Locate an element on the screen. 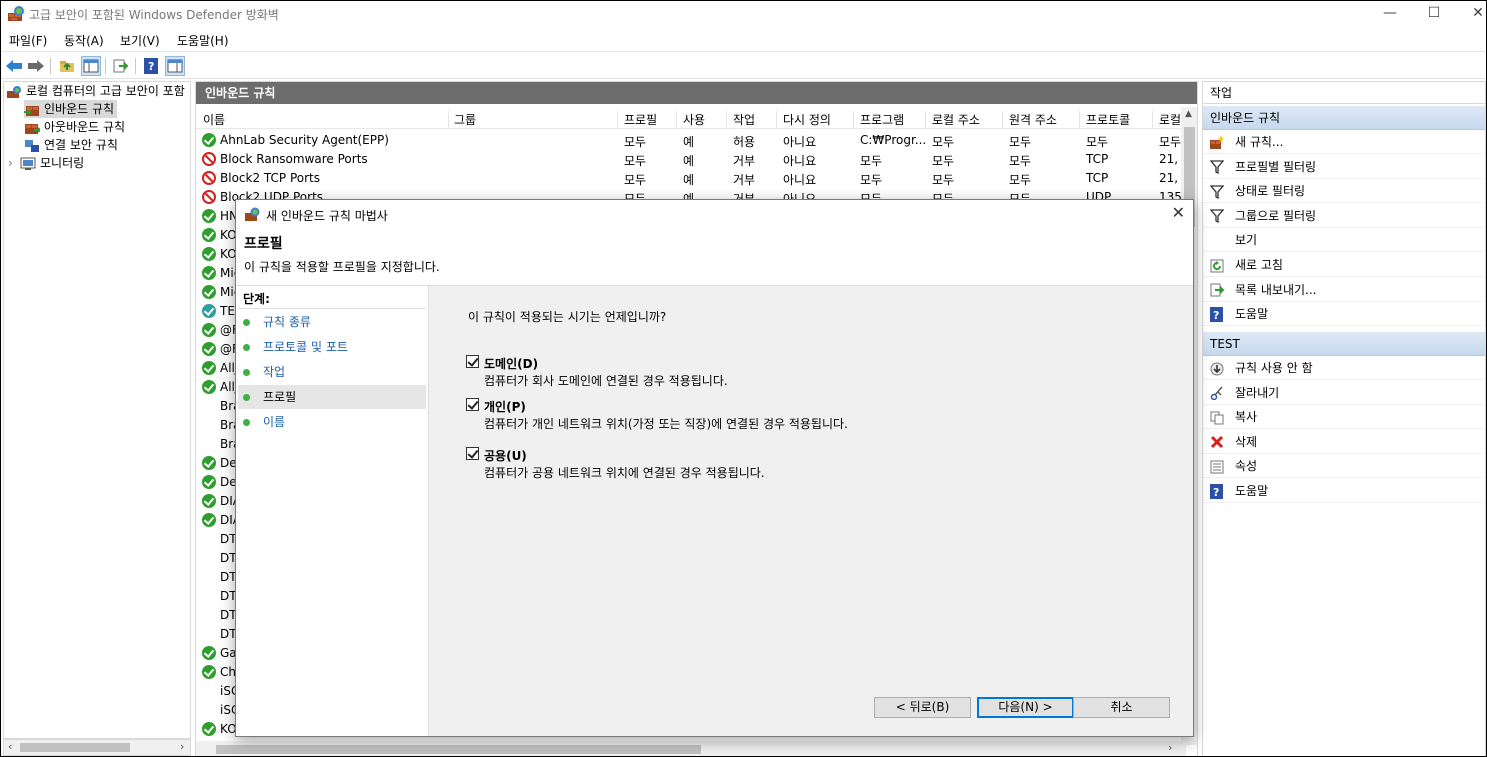 This screenshot has width=1487, height=757. next-button: 다음(N) > is located at coordinates (1025, 707).